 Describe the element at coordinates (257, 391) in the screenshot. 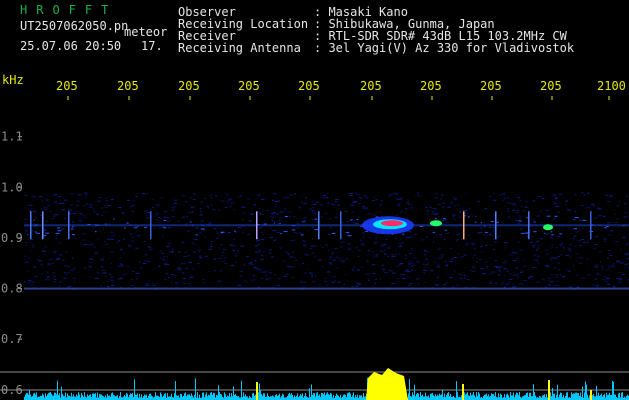

I see `level-spike` at that location.